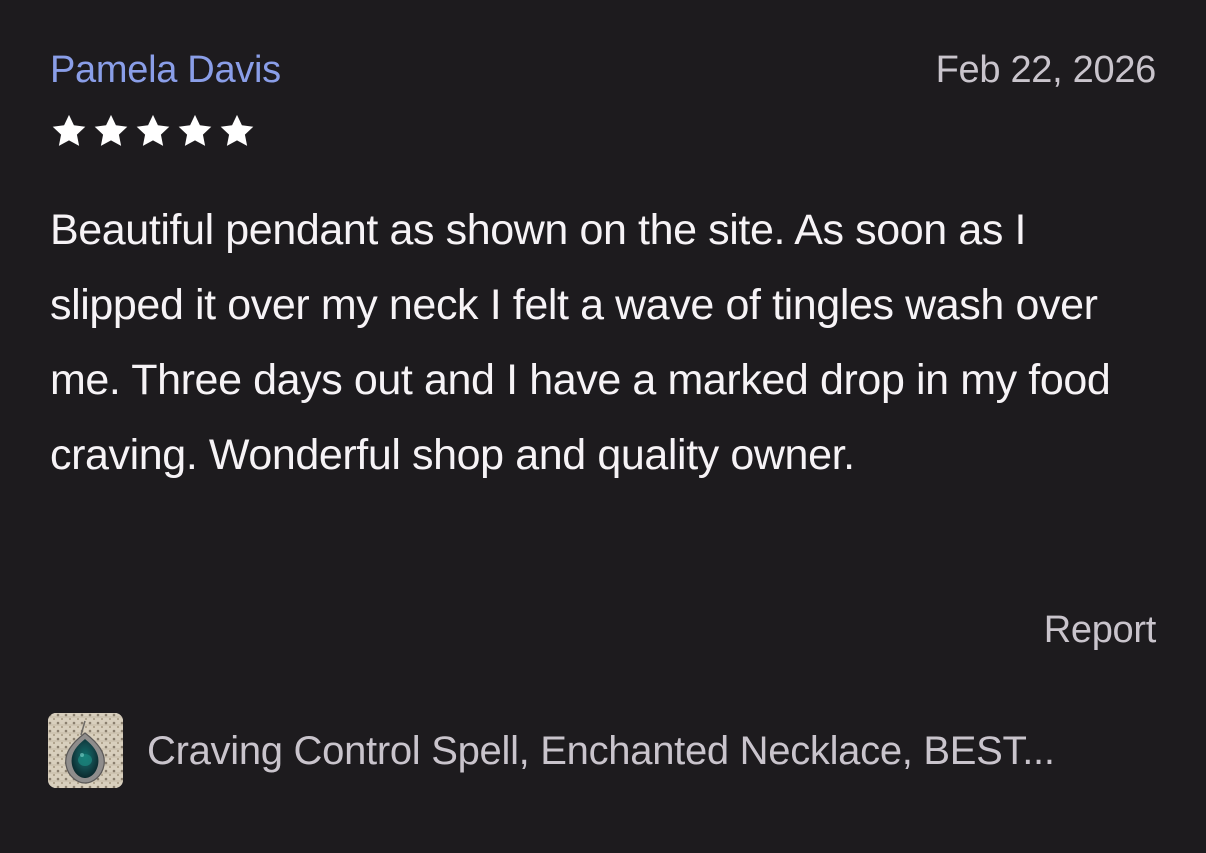  What do you see at coordinates (1046, 70) in the screenshot?
I see `review-date: Feb 22, 2026` at bounding box center [1046, 70].